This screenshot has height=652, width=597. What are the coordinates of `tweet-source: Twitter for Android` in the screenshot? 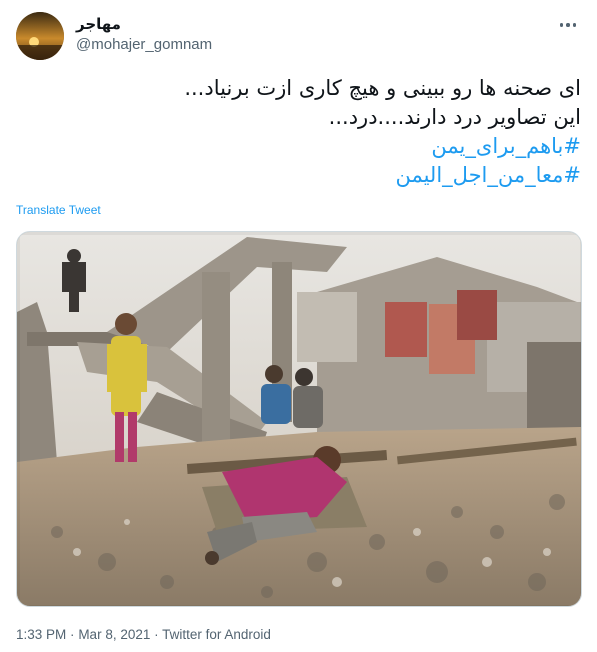 It's located at (216, 634).